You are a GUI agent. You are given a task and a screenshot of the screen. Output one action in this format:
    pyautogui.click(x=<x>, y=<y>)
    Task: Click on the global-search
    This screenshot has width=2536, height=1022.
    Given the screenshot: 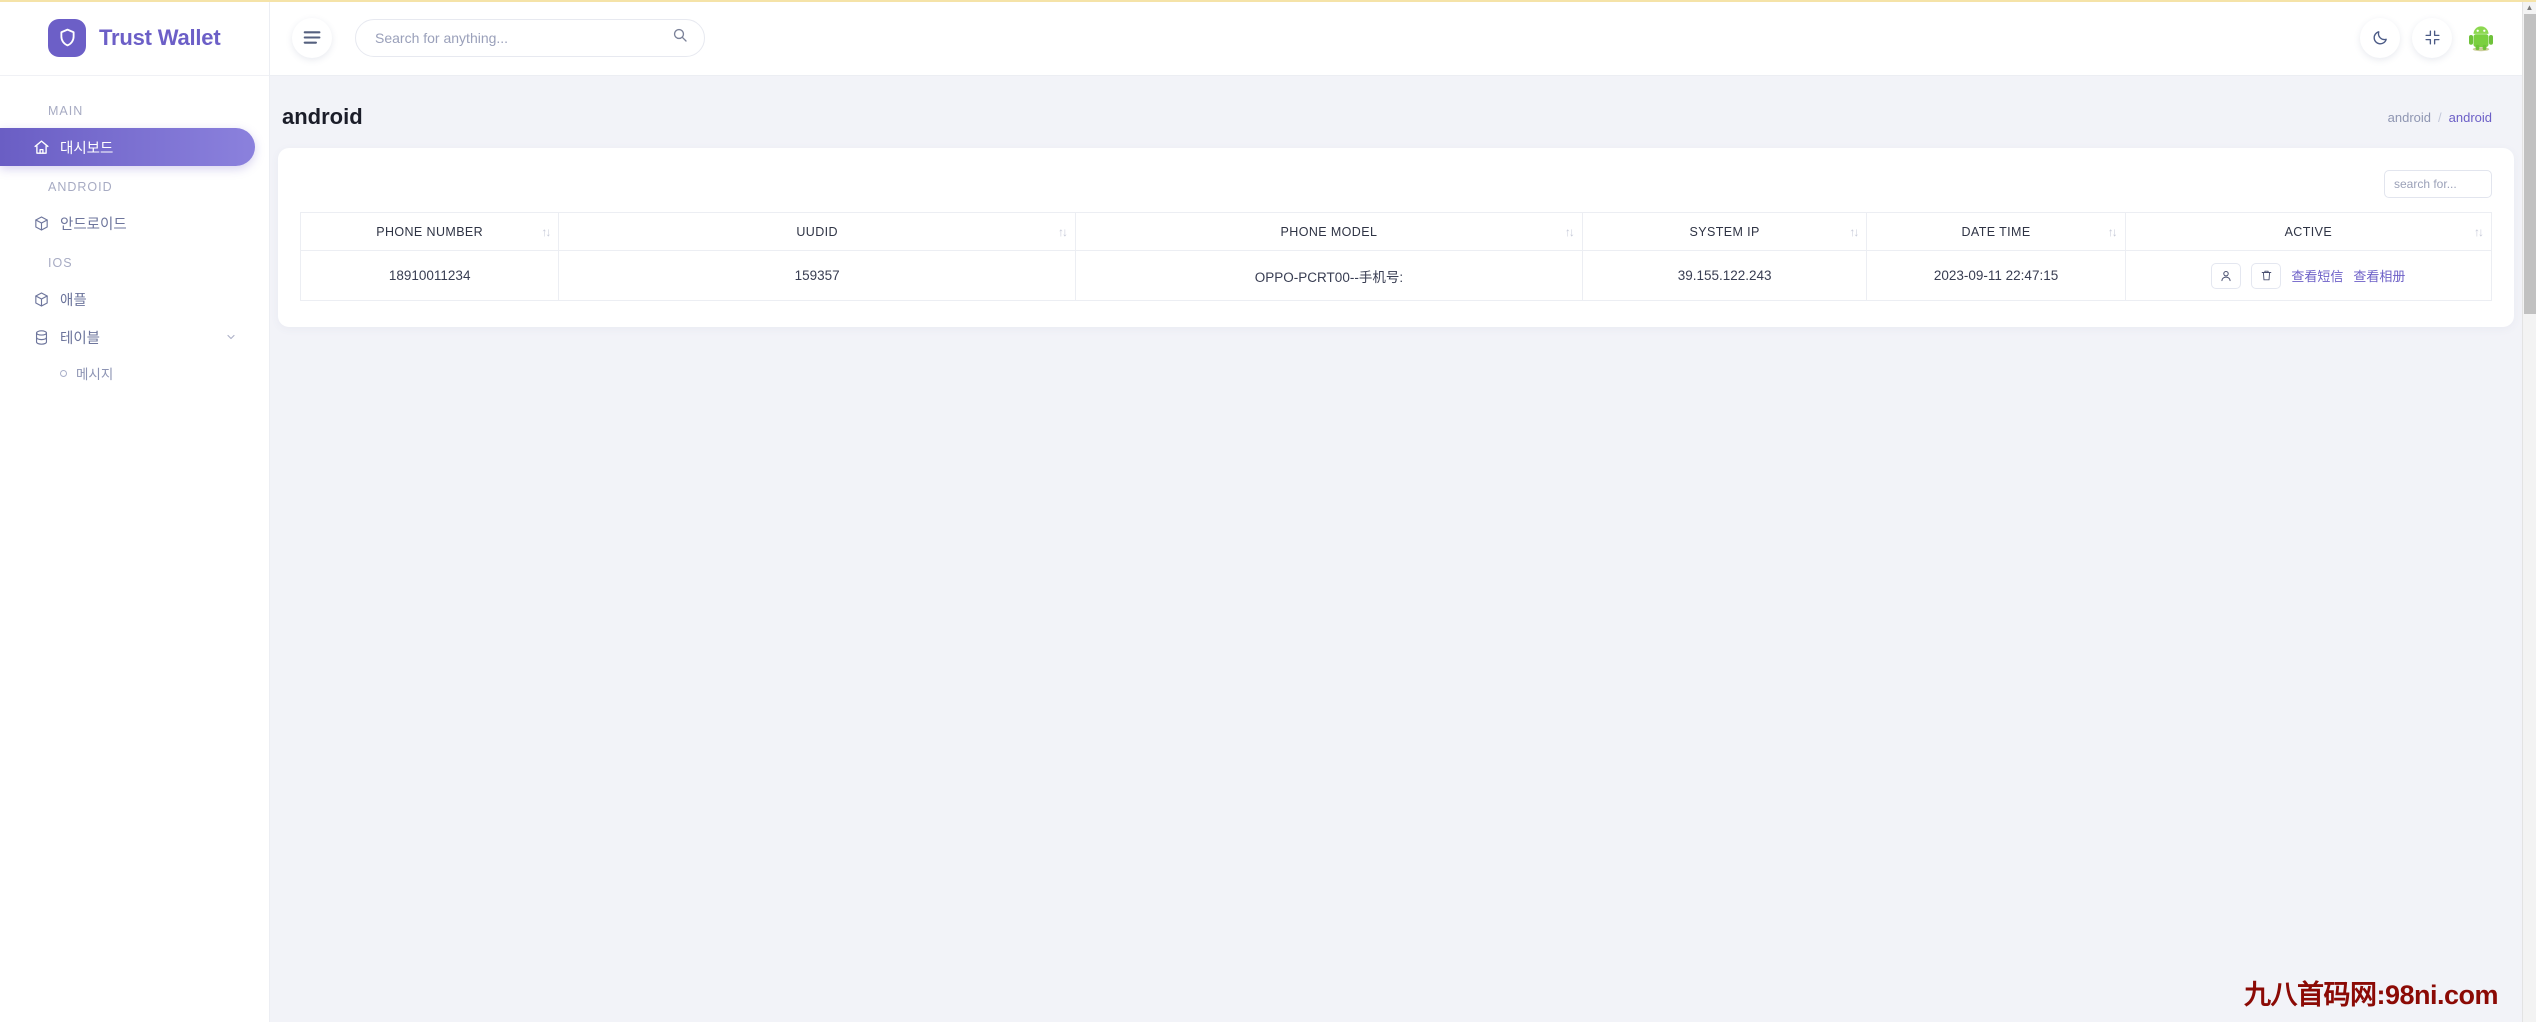 What is the action you would take?
    pyautogui.click(x=530, y=37)
    